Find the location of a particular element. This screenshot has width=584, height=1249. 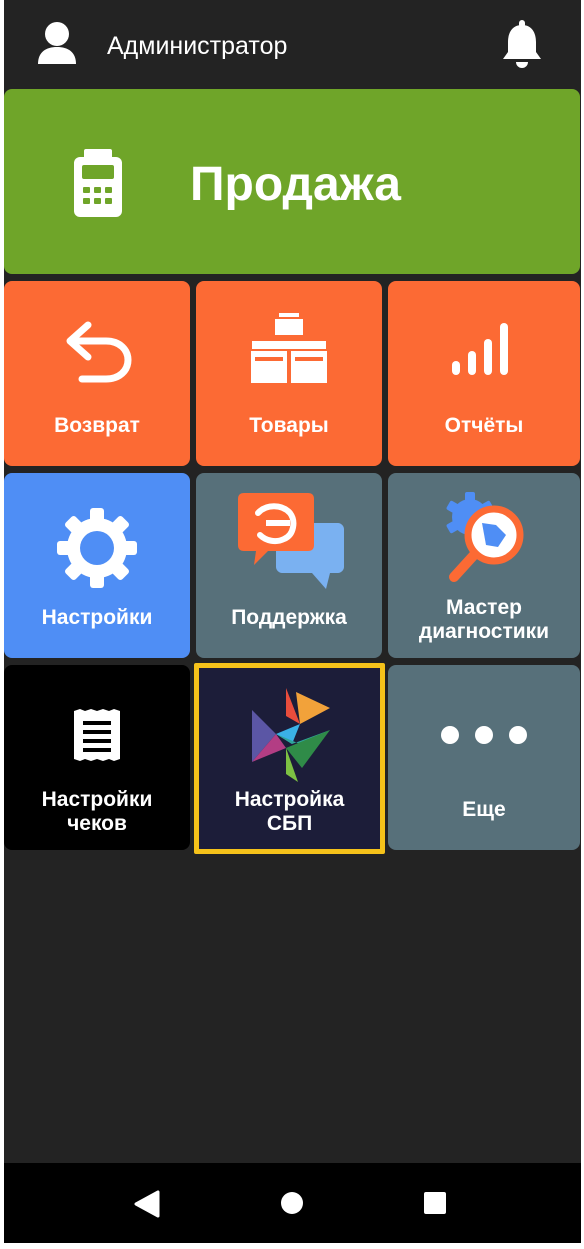

header: Администратор is located at coordinates (292, 44).